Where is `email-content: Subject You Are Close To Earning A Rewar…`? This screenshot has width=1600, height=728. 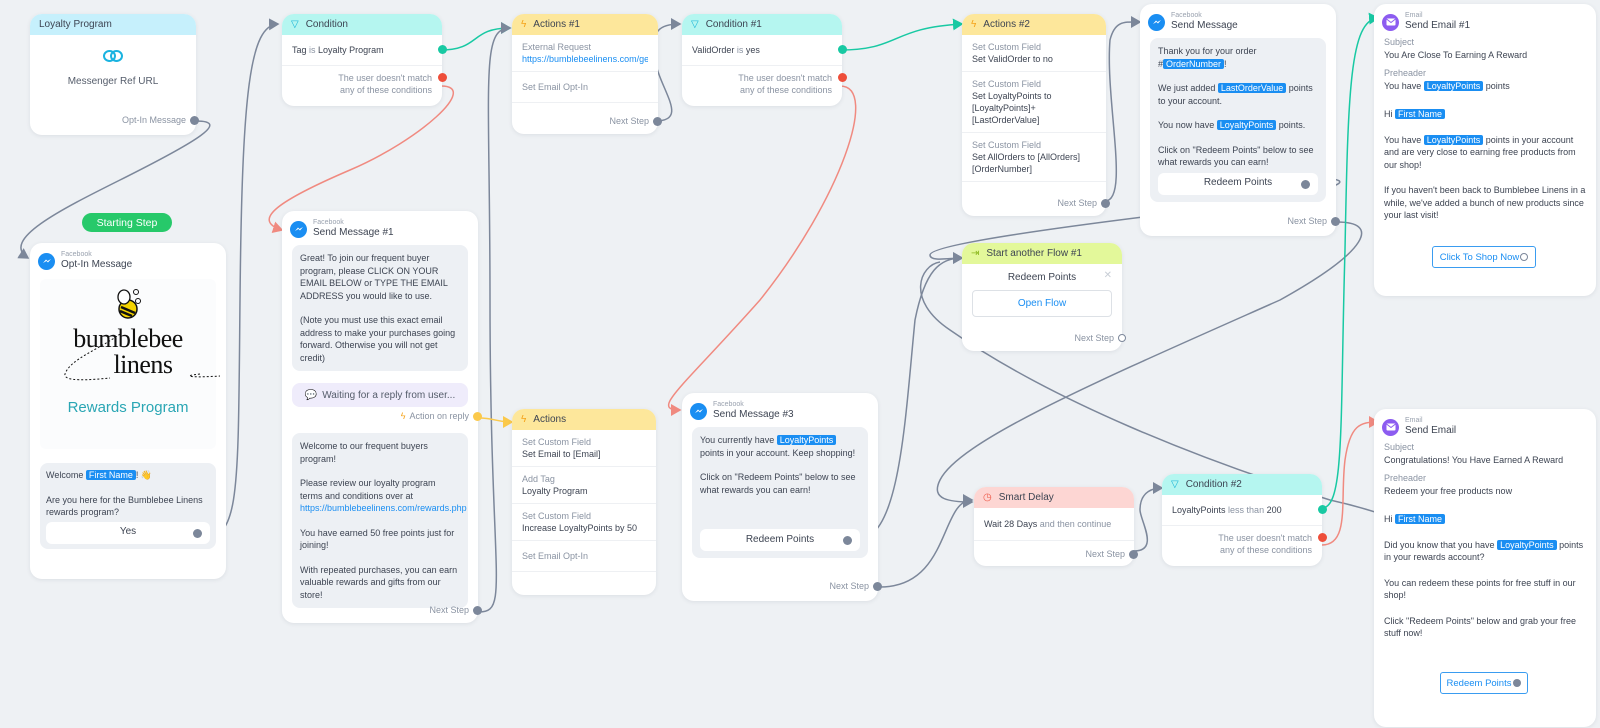 email-content: Subject You Are Close To Earning A Rewar… is located at coordinates (1485, 129).